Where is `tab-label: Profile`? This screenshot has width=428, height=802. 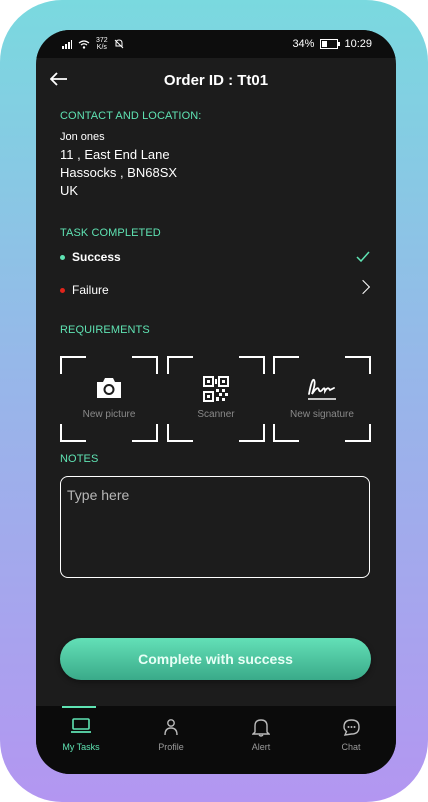
tab-label: Profile is located at coordinates (171, 747).